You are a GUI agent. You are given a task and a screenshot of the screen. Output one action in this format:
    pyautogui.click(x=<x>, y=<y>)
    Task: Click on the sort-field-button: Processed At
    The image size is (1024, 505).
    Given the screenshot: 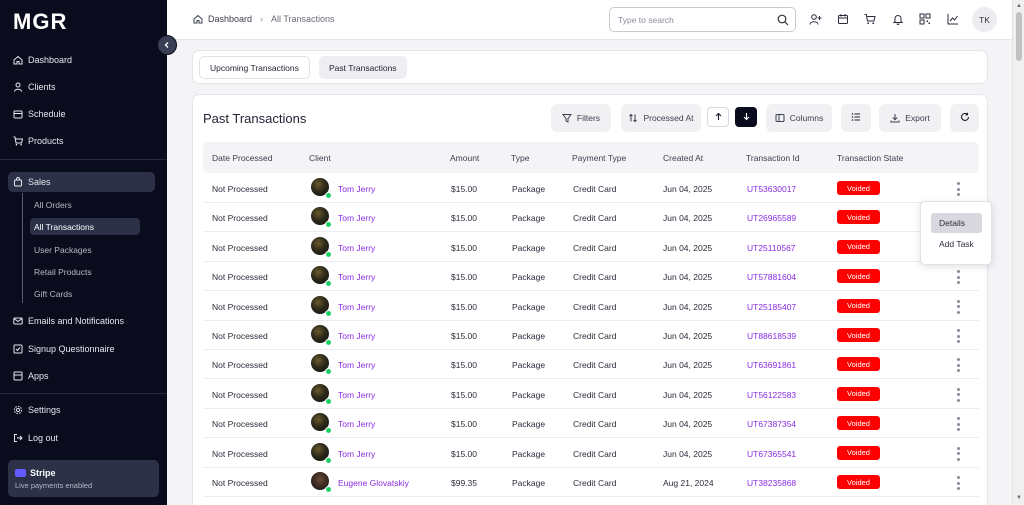 What is the action you would take?
    pyautogui.click(x=661, y=118)
    